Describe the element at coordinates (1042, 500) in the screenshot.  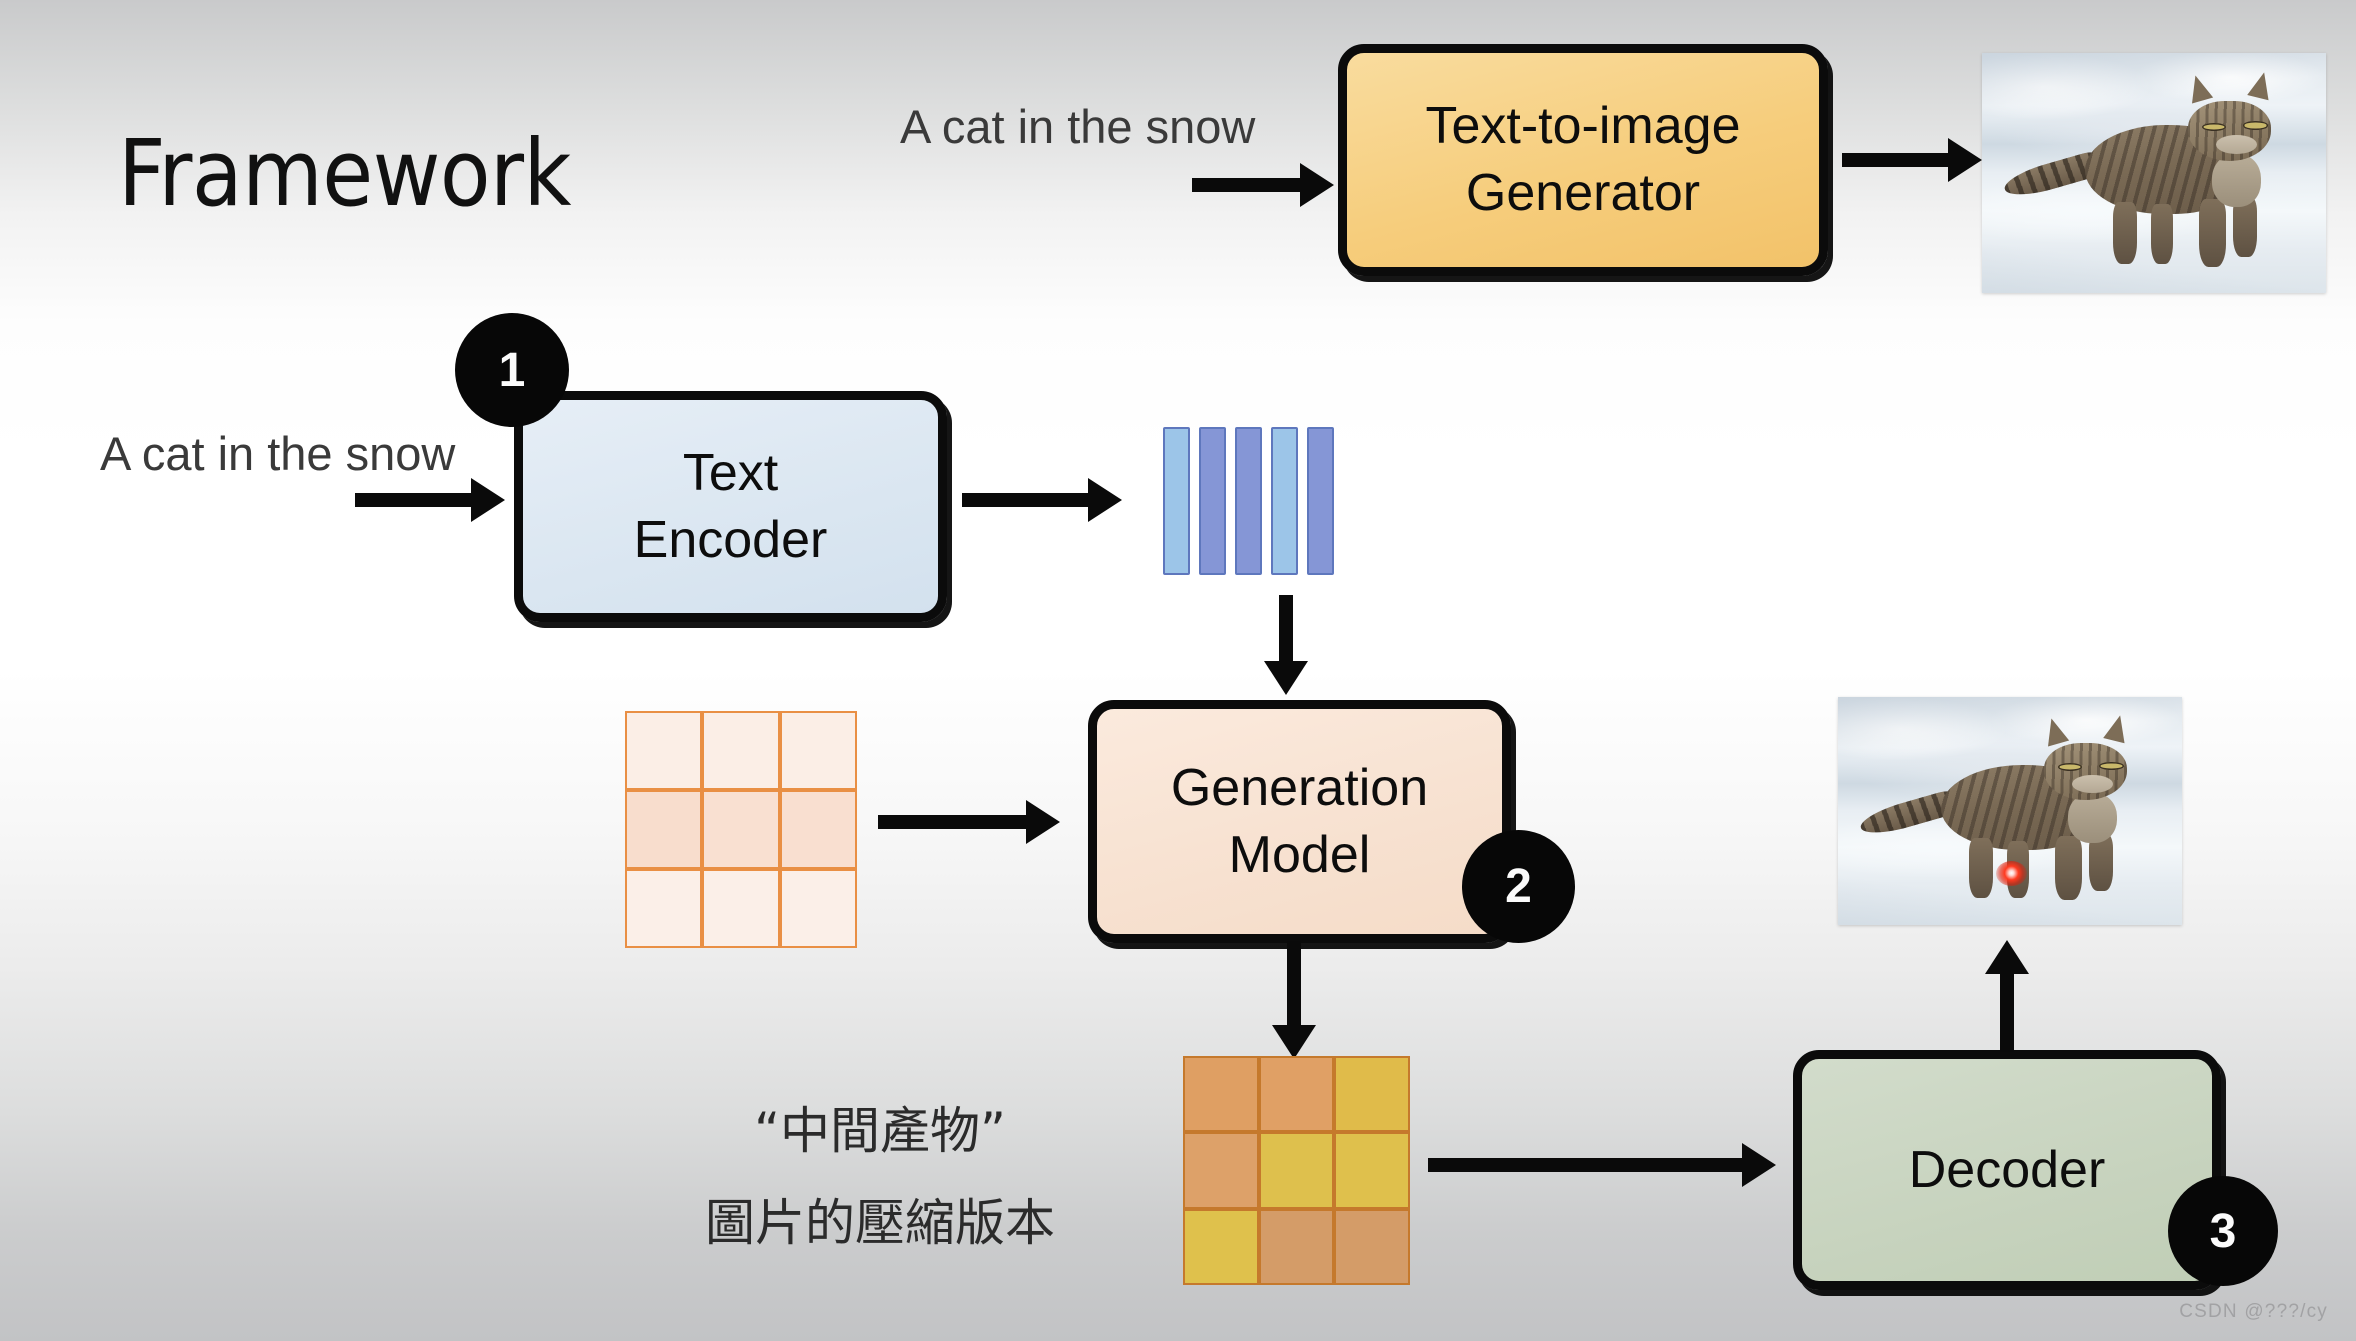
I see `arrow-encoder-to-tokens` at that location.